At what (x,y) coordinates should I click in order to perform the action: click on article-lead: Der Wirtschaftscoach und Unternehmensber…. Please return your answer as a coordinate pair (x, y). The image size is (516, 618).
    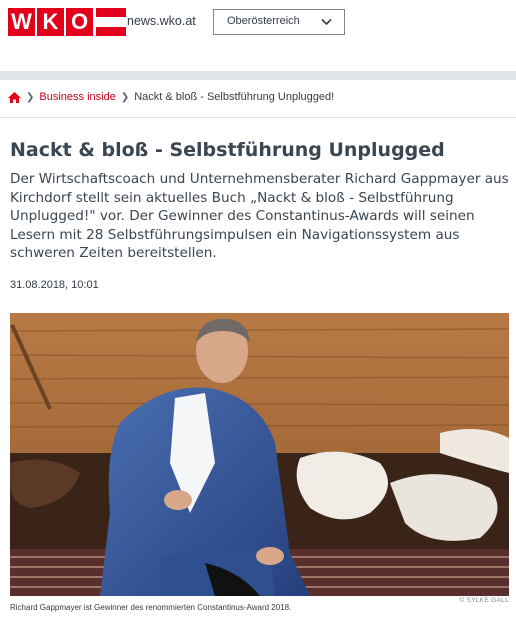
    Looking at the image, I should click on (259, 216).